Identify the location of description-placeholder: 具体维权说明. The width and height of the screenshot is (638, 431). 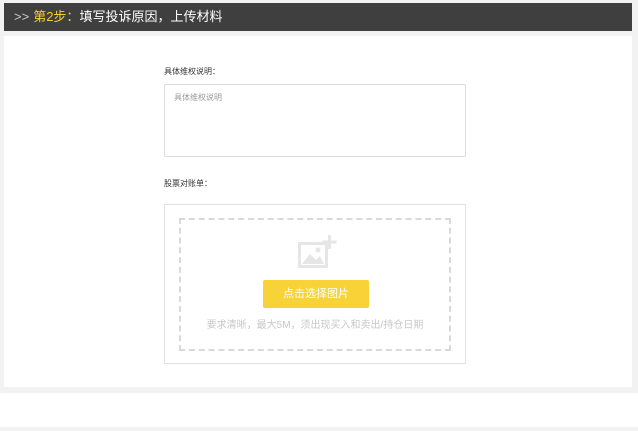
(198, 97).